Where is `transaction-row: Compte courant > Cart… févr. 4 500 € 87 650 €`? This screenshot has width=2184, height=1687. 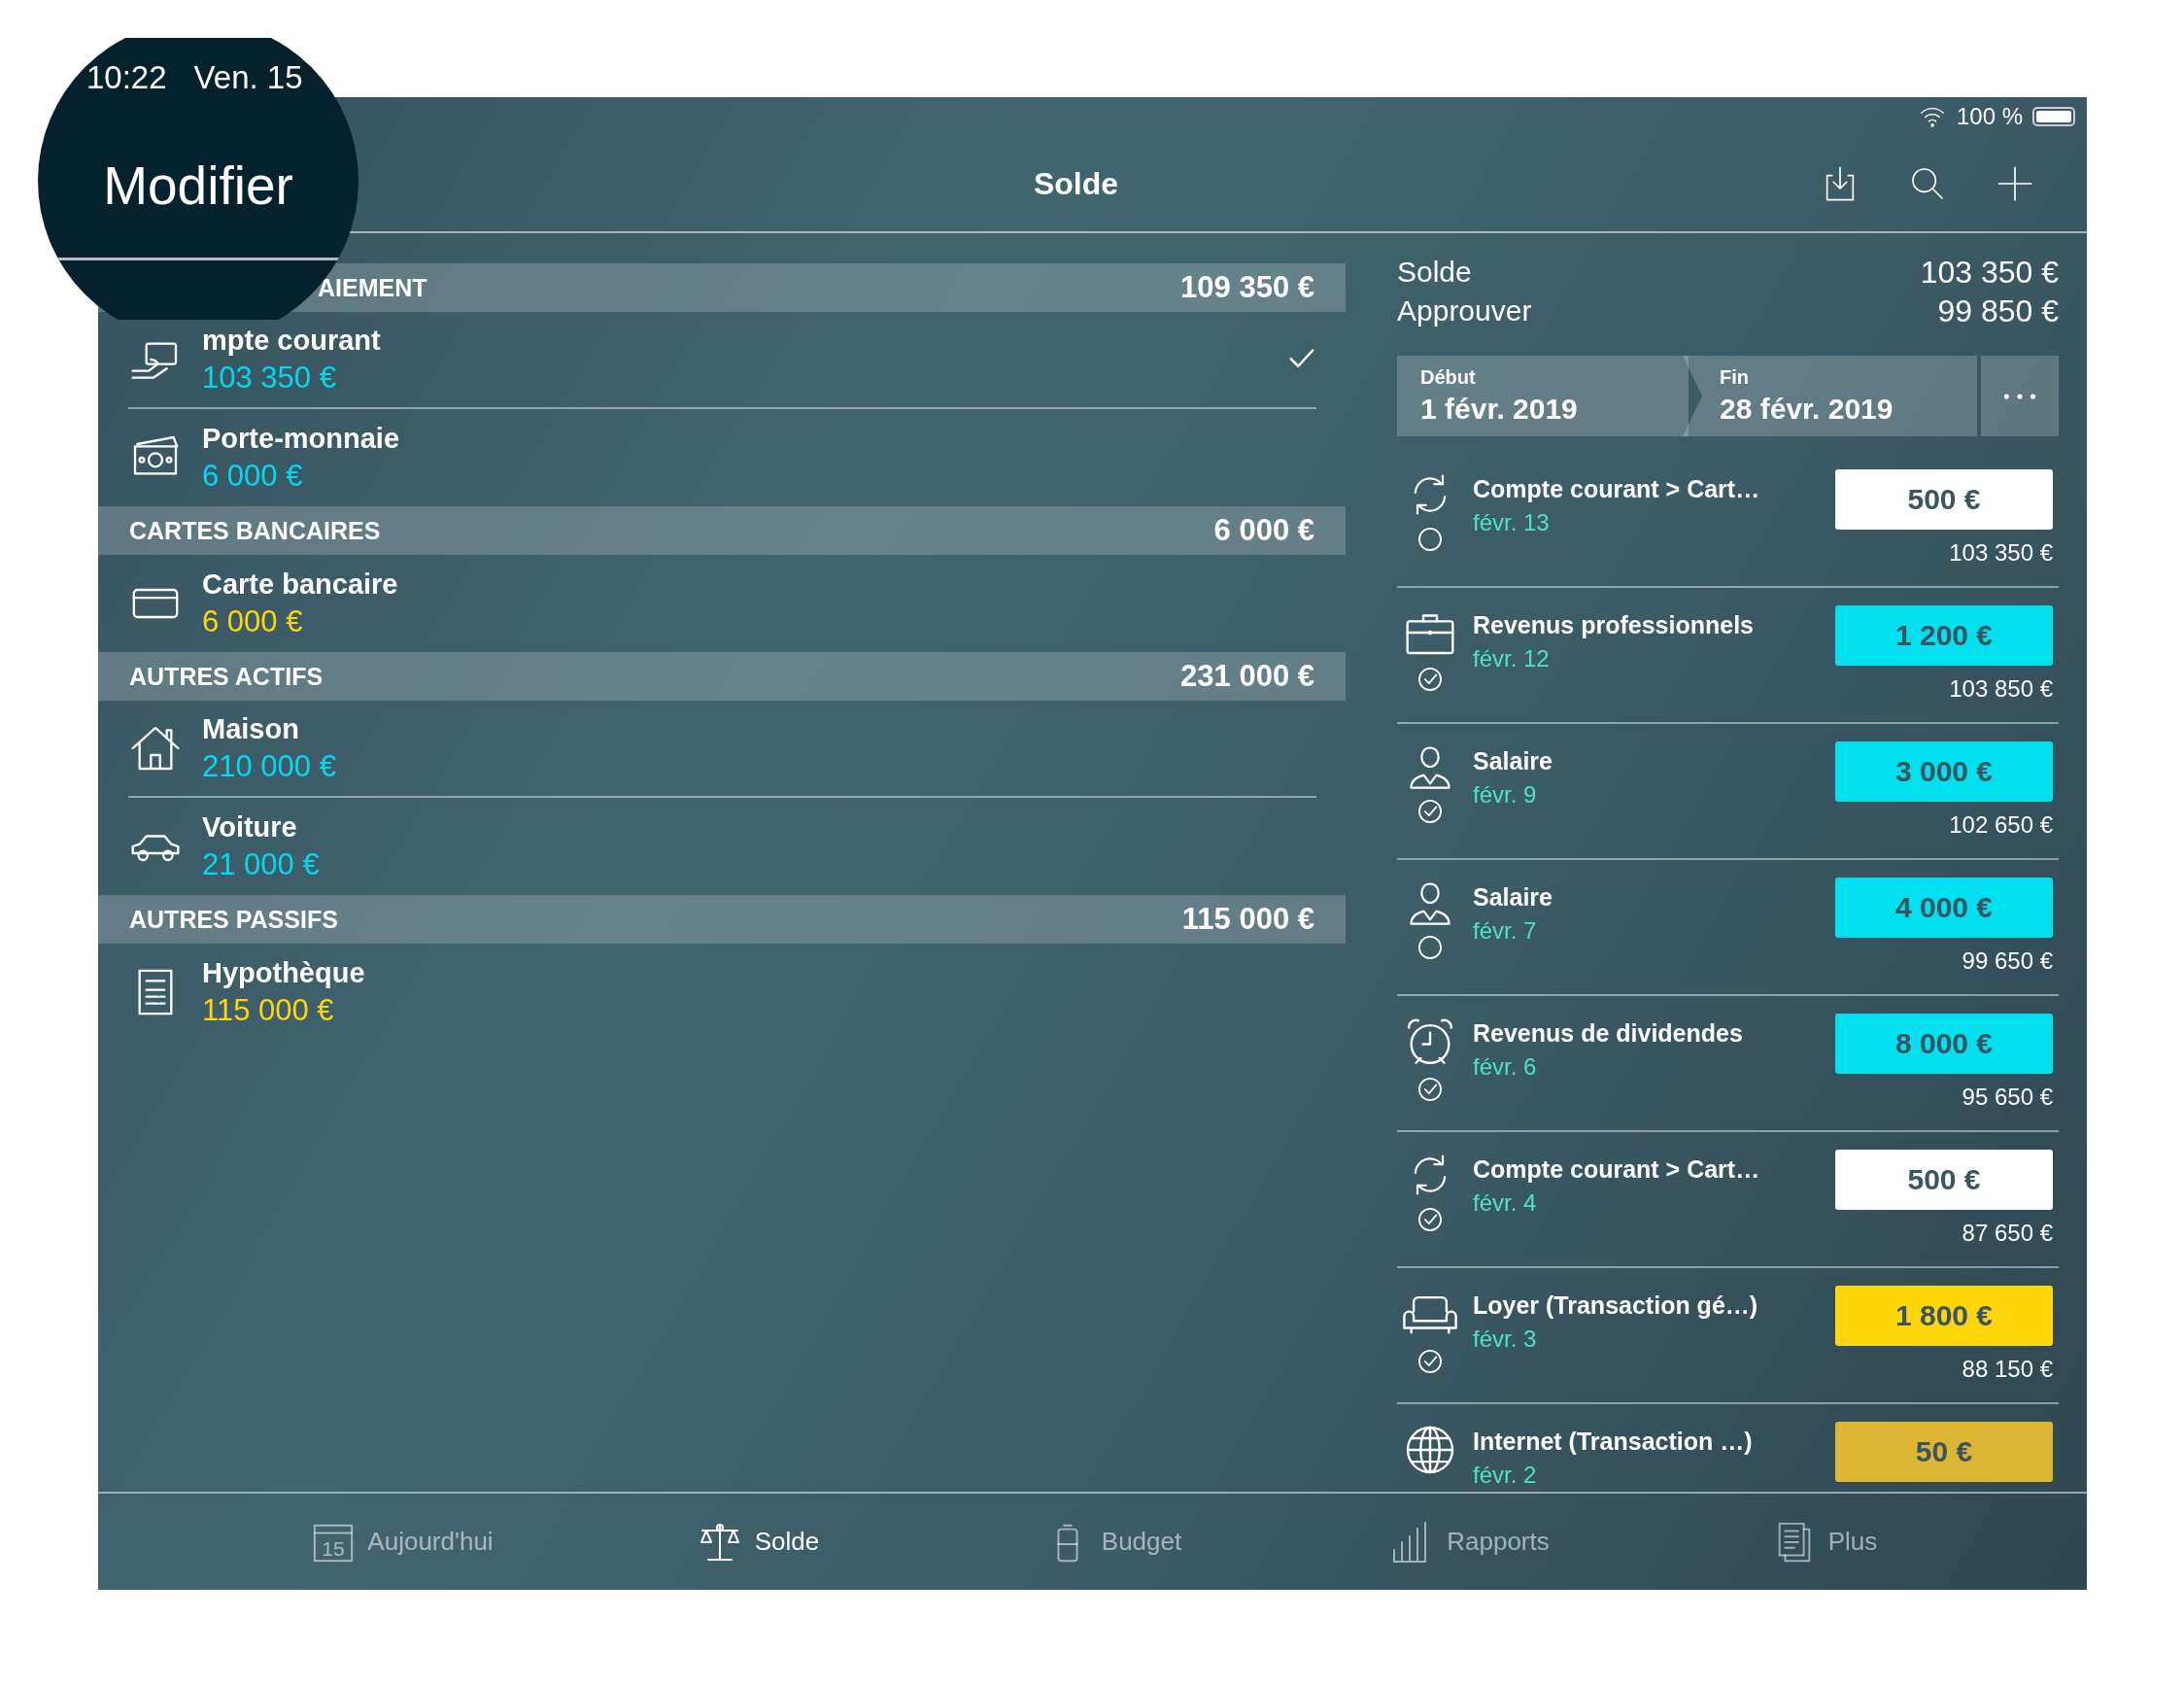 transaction-row: Compte courant > Cart… févr. 4 500 € 87 650 € is located at coordinates (1728, 1200).